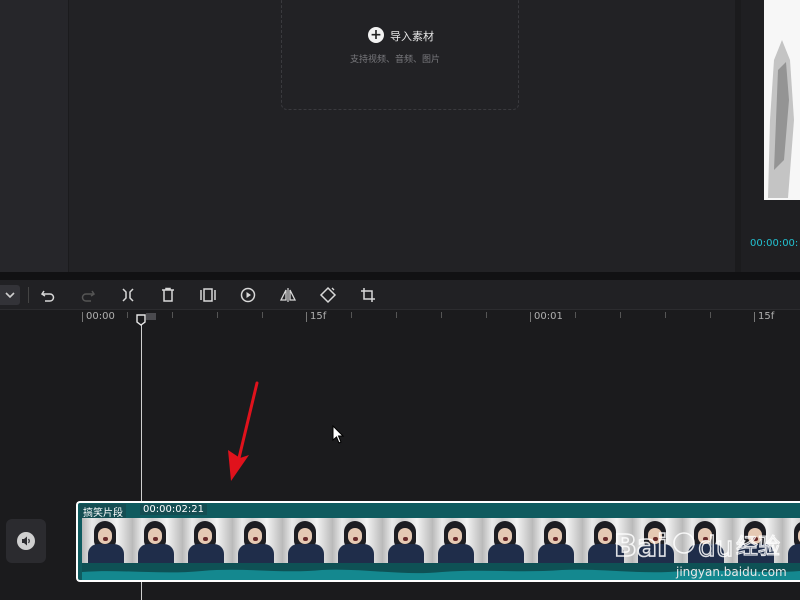 The width and height of the screenshot is (800, 600). What do you see at coordinates (716, 546) in the screenshot?
I see `svg-text: du` at bounding box center [716, 546].